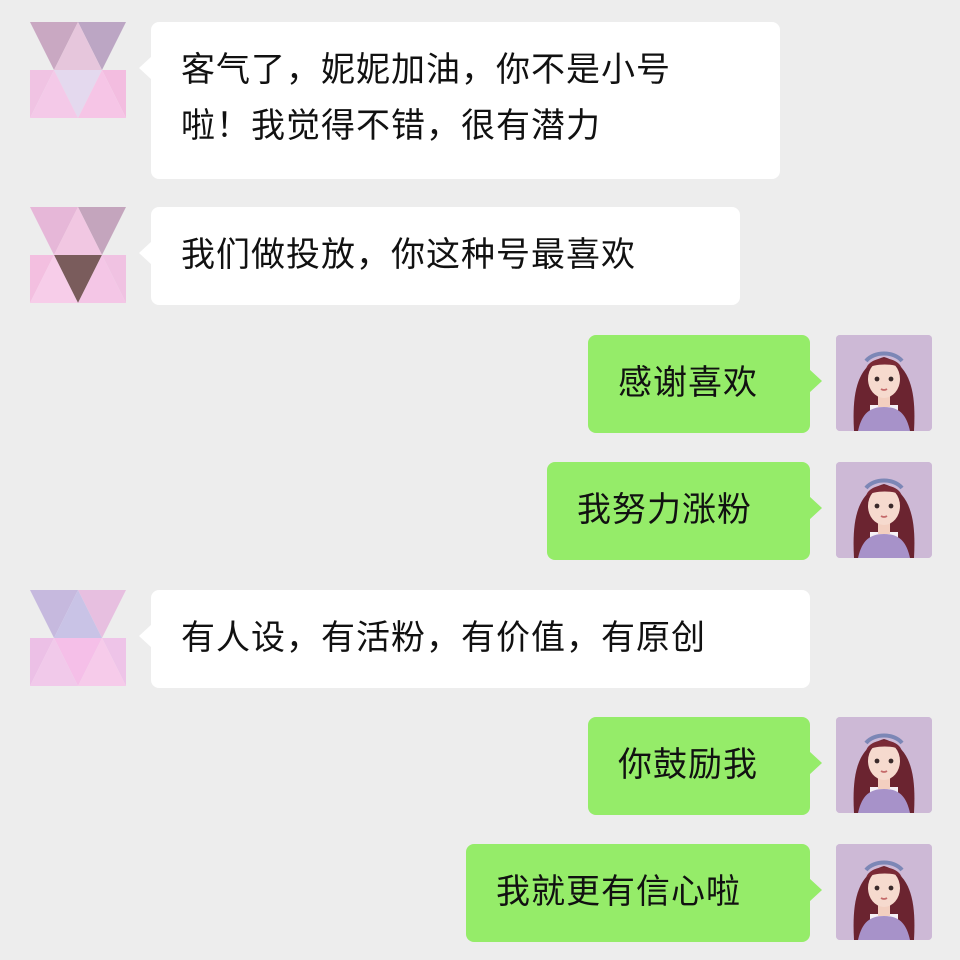 The height and width of the screenshot is (960, 960). What do you see at coordinates (408, 255) in the screenshot?
I see `message-line: 我们做投放，你这种号最喜欢` at bounding box center [408, 255].